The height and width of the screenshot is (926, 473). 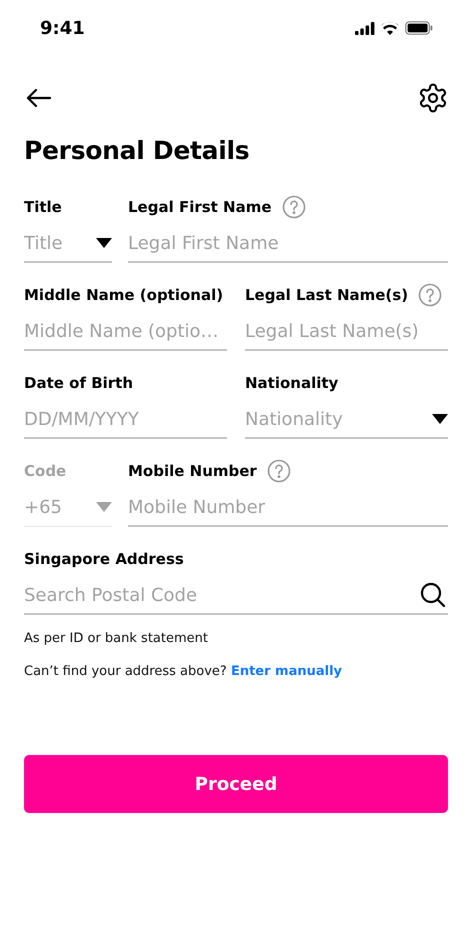 I want to click on status-time: 9:41, so click(x=62, y=28).